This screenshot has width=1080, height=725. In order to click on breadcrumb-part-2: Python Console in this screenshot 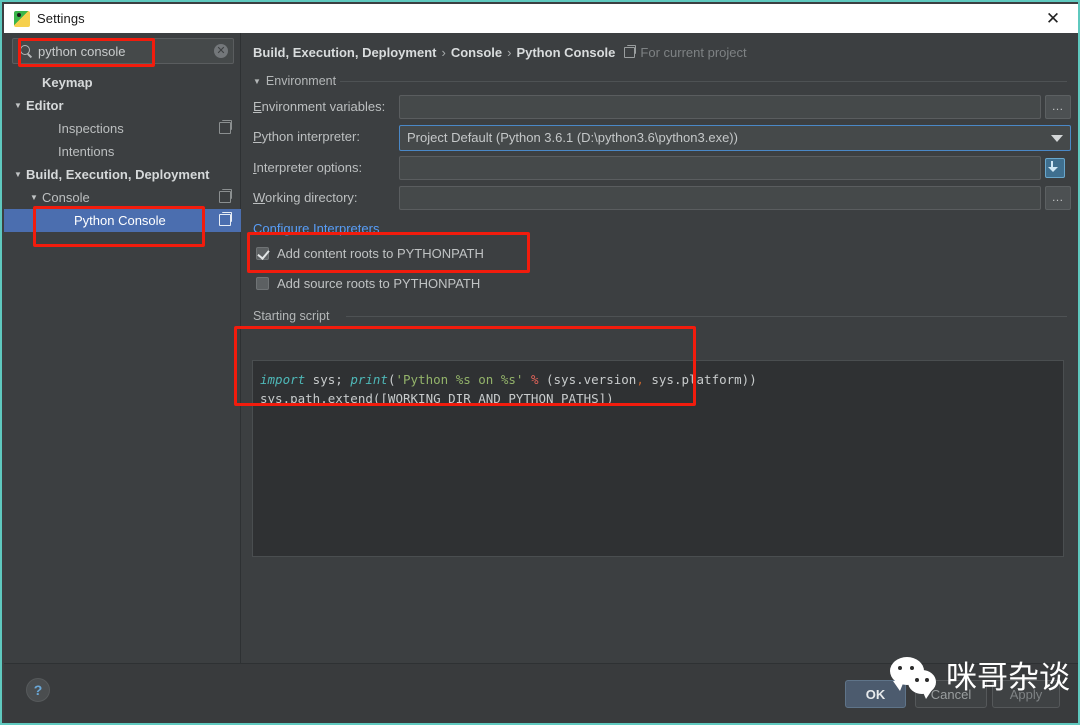, I will do `click(565, 52)`.